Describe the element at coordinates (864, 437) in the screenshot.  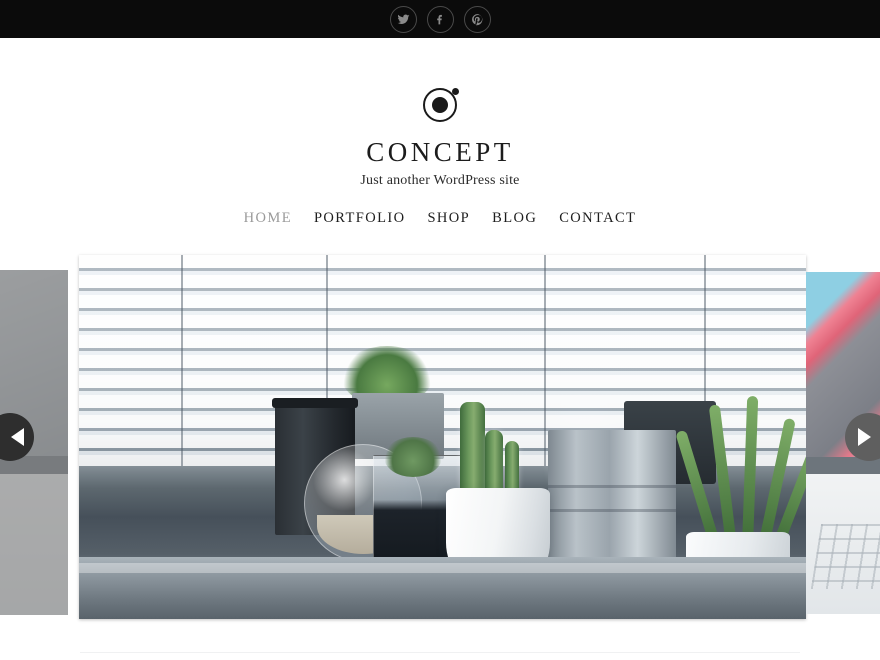
I see `chevron-right-icon` at that location.